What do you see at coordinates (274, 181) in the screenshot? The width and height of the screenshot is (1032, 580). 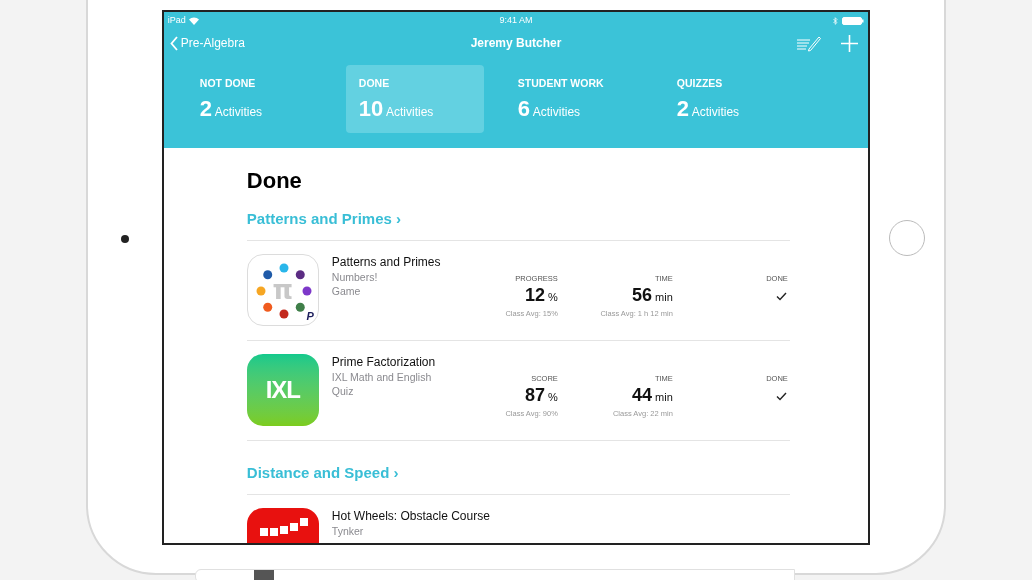 I see `page-title: Done` at bounding box center [274, 181].